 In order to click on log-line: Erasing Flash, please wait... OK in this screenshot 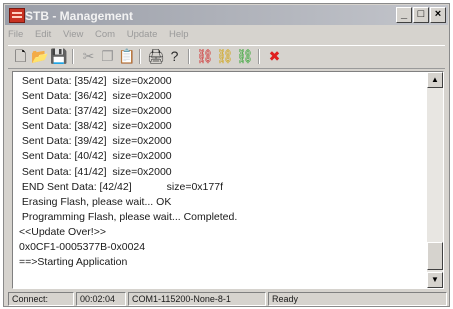, I will do `click(95, 201)`.